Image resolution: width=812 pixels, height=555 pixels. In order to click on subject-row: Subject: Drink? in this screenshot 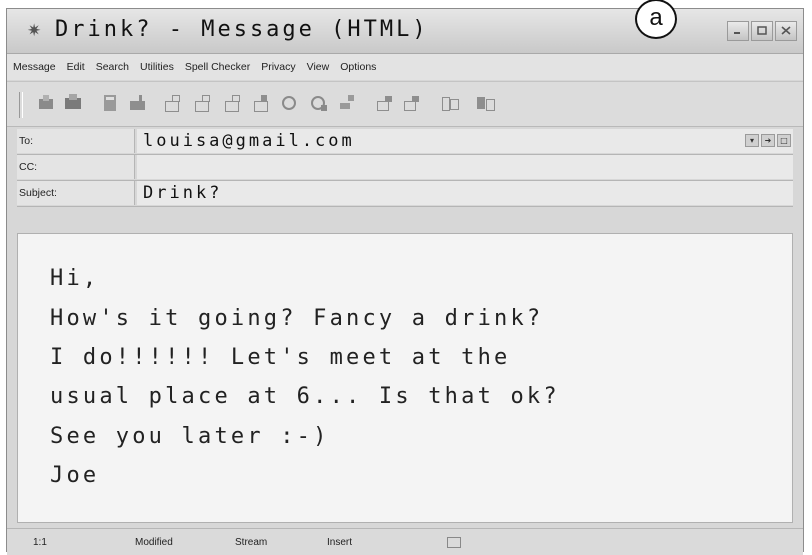, I will do `click(405, 194)`.